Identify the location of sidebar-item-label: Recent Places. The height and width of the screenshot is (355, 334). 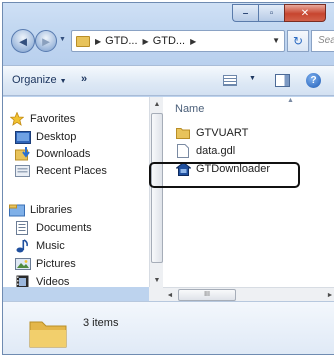
(71, 171).